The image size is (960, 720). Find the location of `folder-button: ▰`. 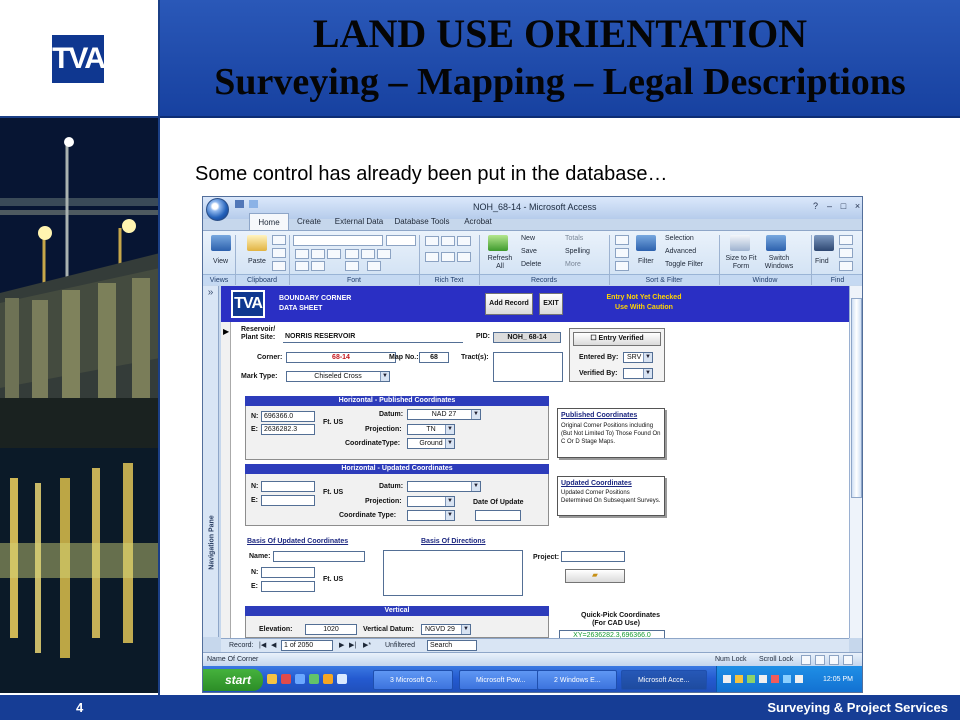

folder-button: ▰ is located at coordinates (595, 576).